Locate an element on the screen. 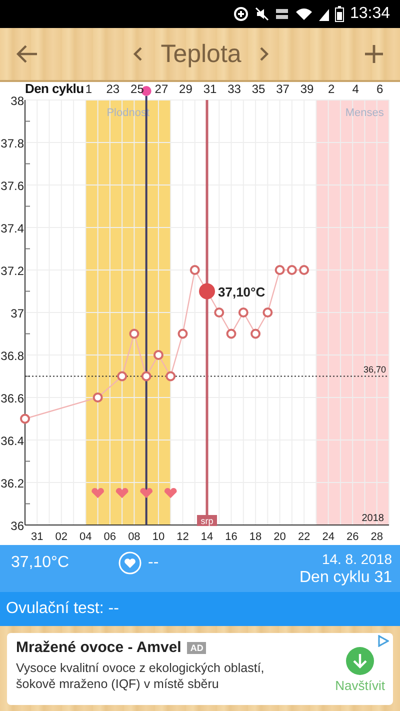 This screenshot has height=711, width=400. y-tick-label: 36.6 is located at coordinates (12, 399).